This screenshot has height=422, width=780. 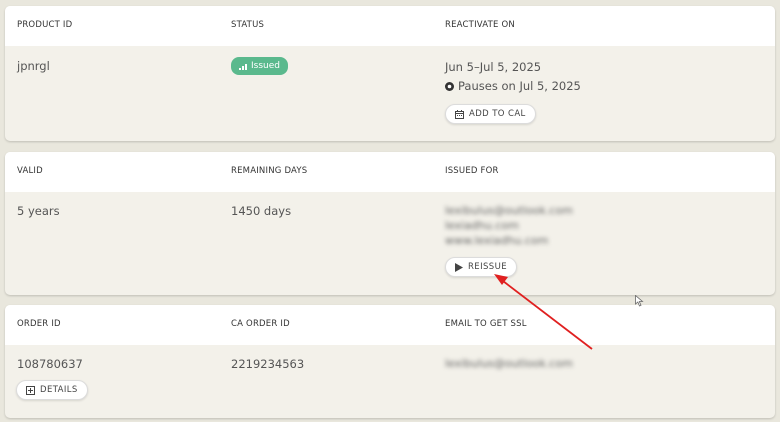 I want to click on details-button: DETAILS, so click(x=52, y=390).